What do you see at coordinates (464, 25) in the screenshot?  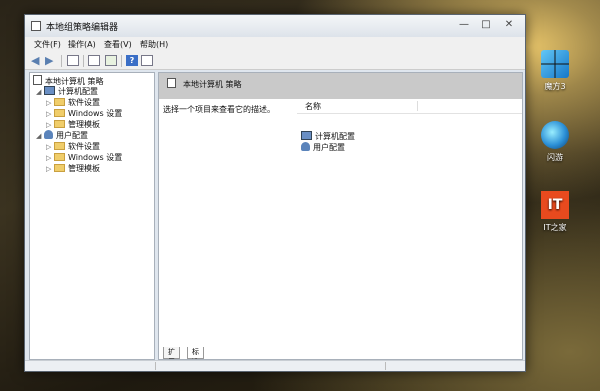 I see `minimize-button: —` at bounding box center [464, 25].